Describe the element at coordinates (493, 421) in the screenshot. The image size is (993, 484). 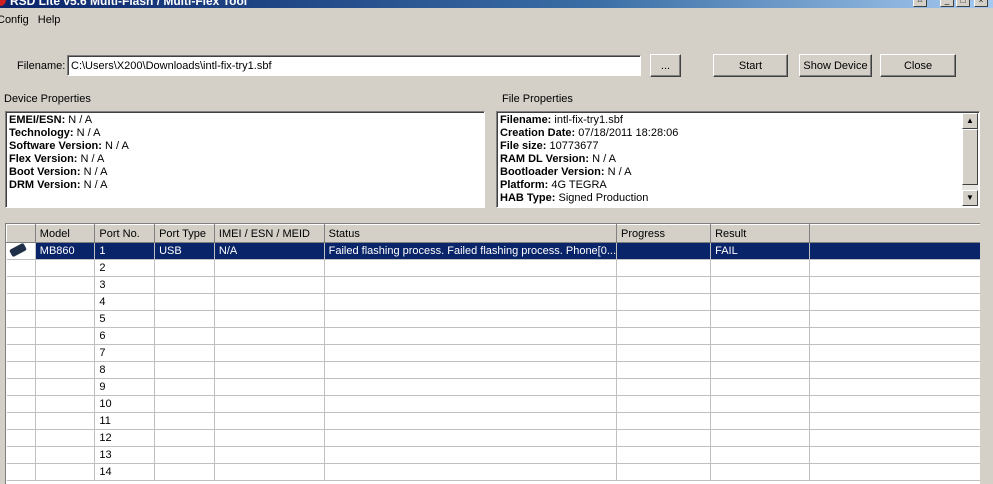
I see `table-row: 11` at that location.